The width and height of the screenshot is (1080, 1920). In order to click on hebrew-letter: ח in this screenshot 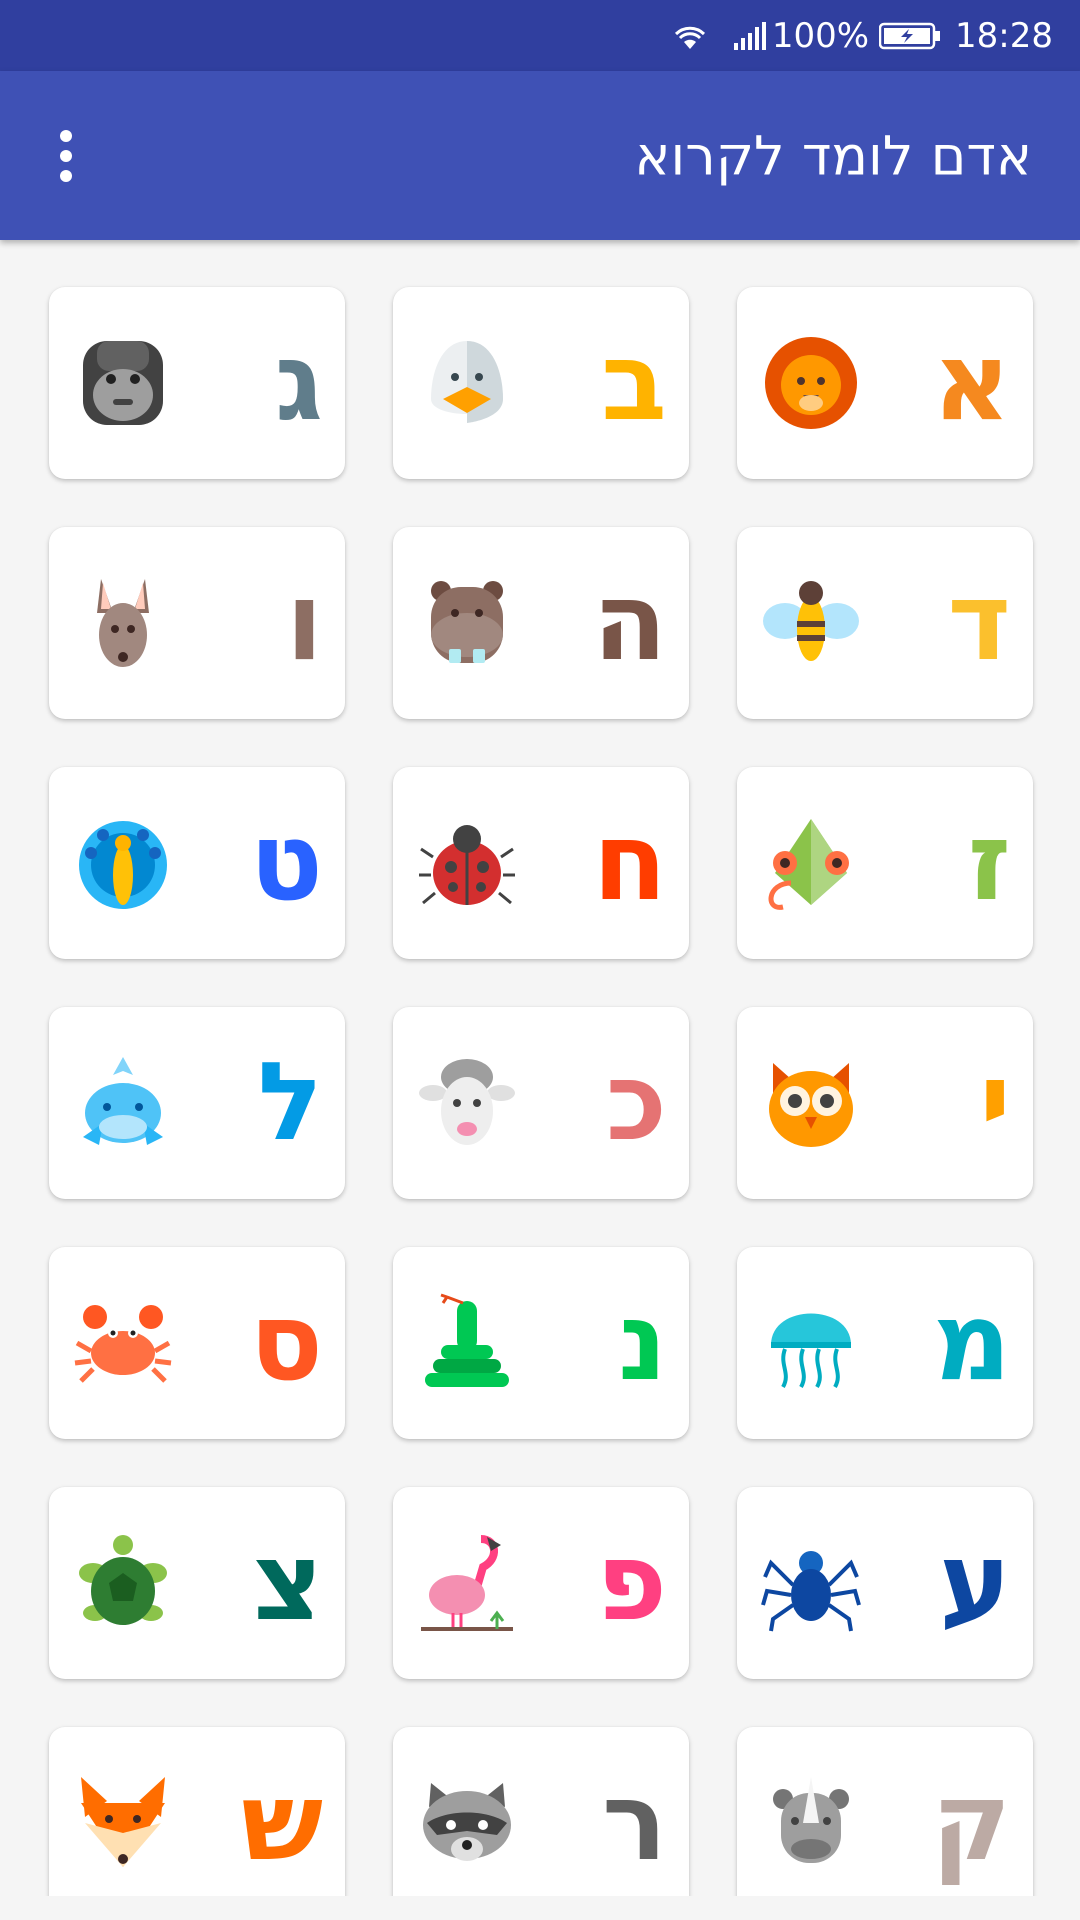, I will do `click(629, 862)`.